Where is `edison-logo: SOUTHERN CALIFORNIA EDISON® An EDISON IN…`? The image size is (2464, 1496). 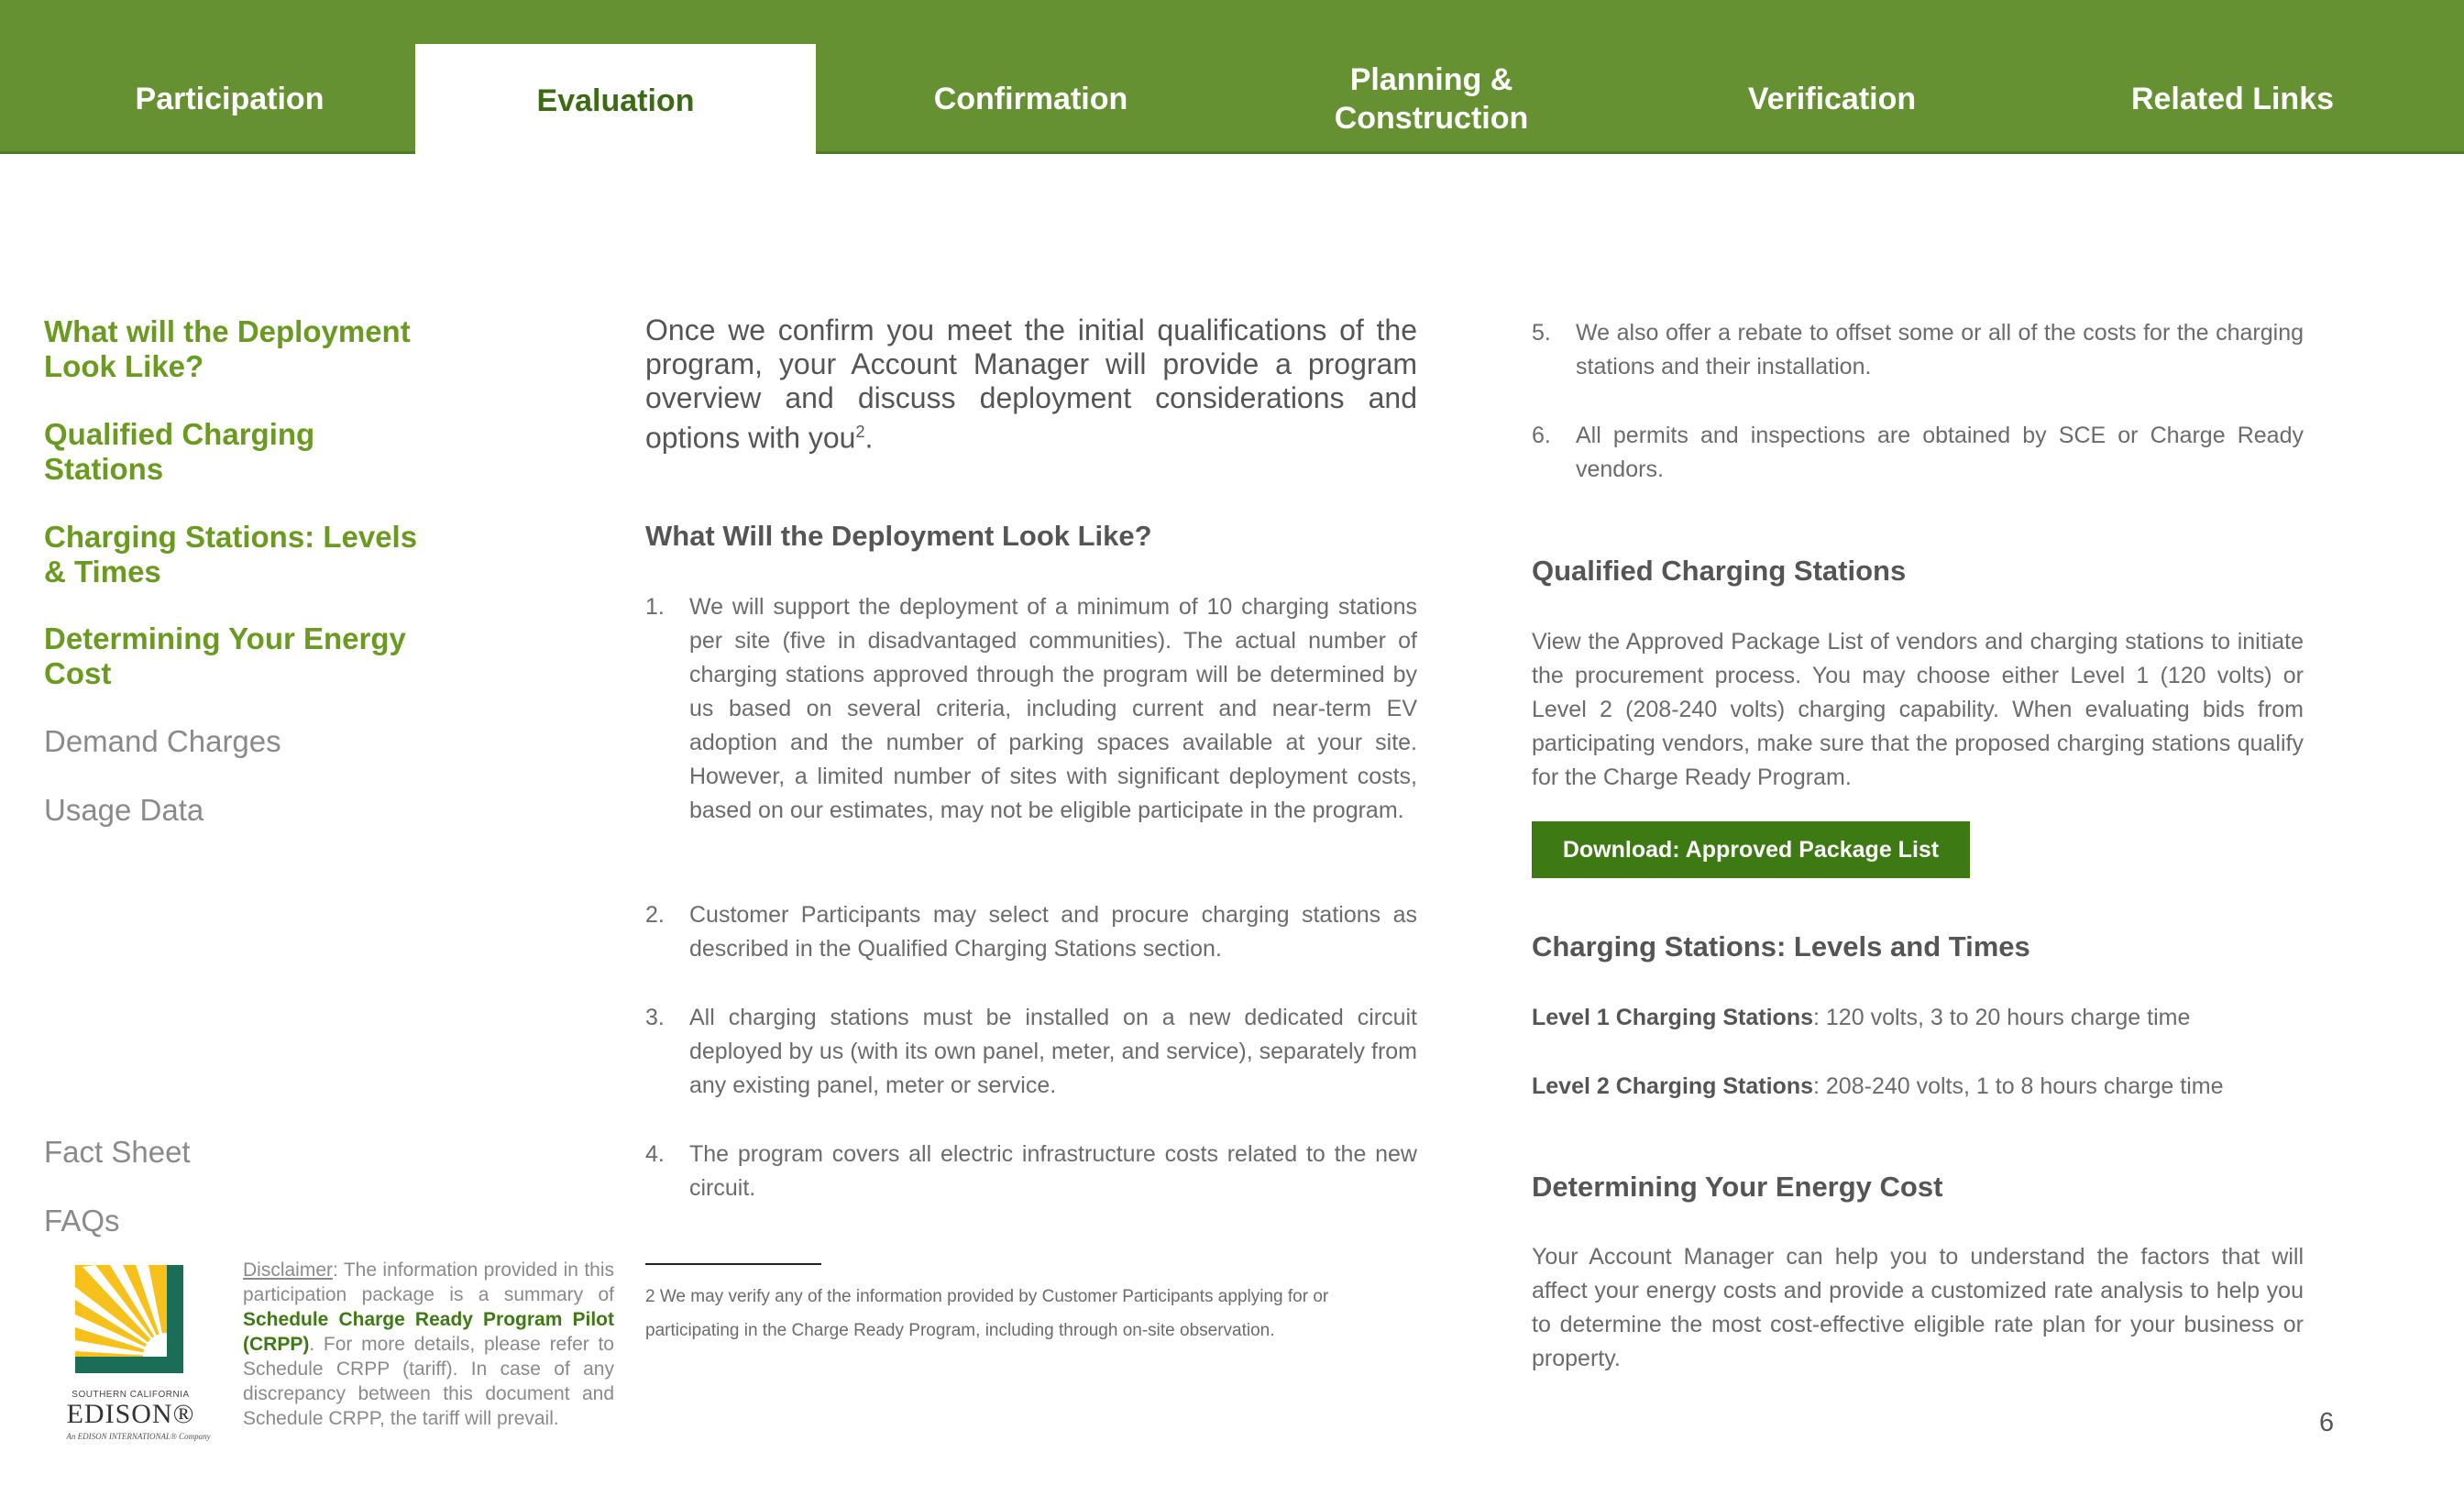
edison-logo: SOUTHERN CALIFORNIA EDISON® An EDISON IN… is located at coordinates (142, 1353).